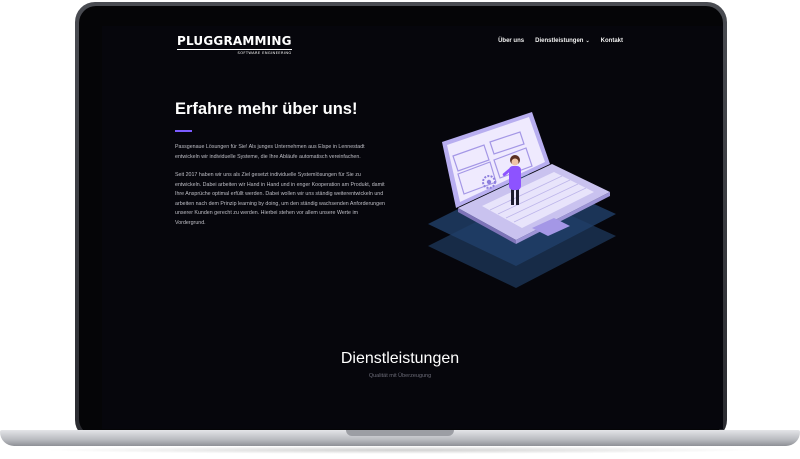 Image resolution: width=800 pixels, height=459 pixels. What do you see at coordinates (587, 41) in the screenshot?
I see `chevron-down-icon: ⌄` at bounding box center [587, 41].